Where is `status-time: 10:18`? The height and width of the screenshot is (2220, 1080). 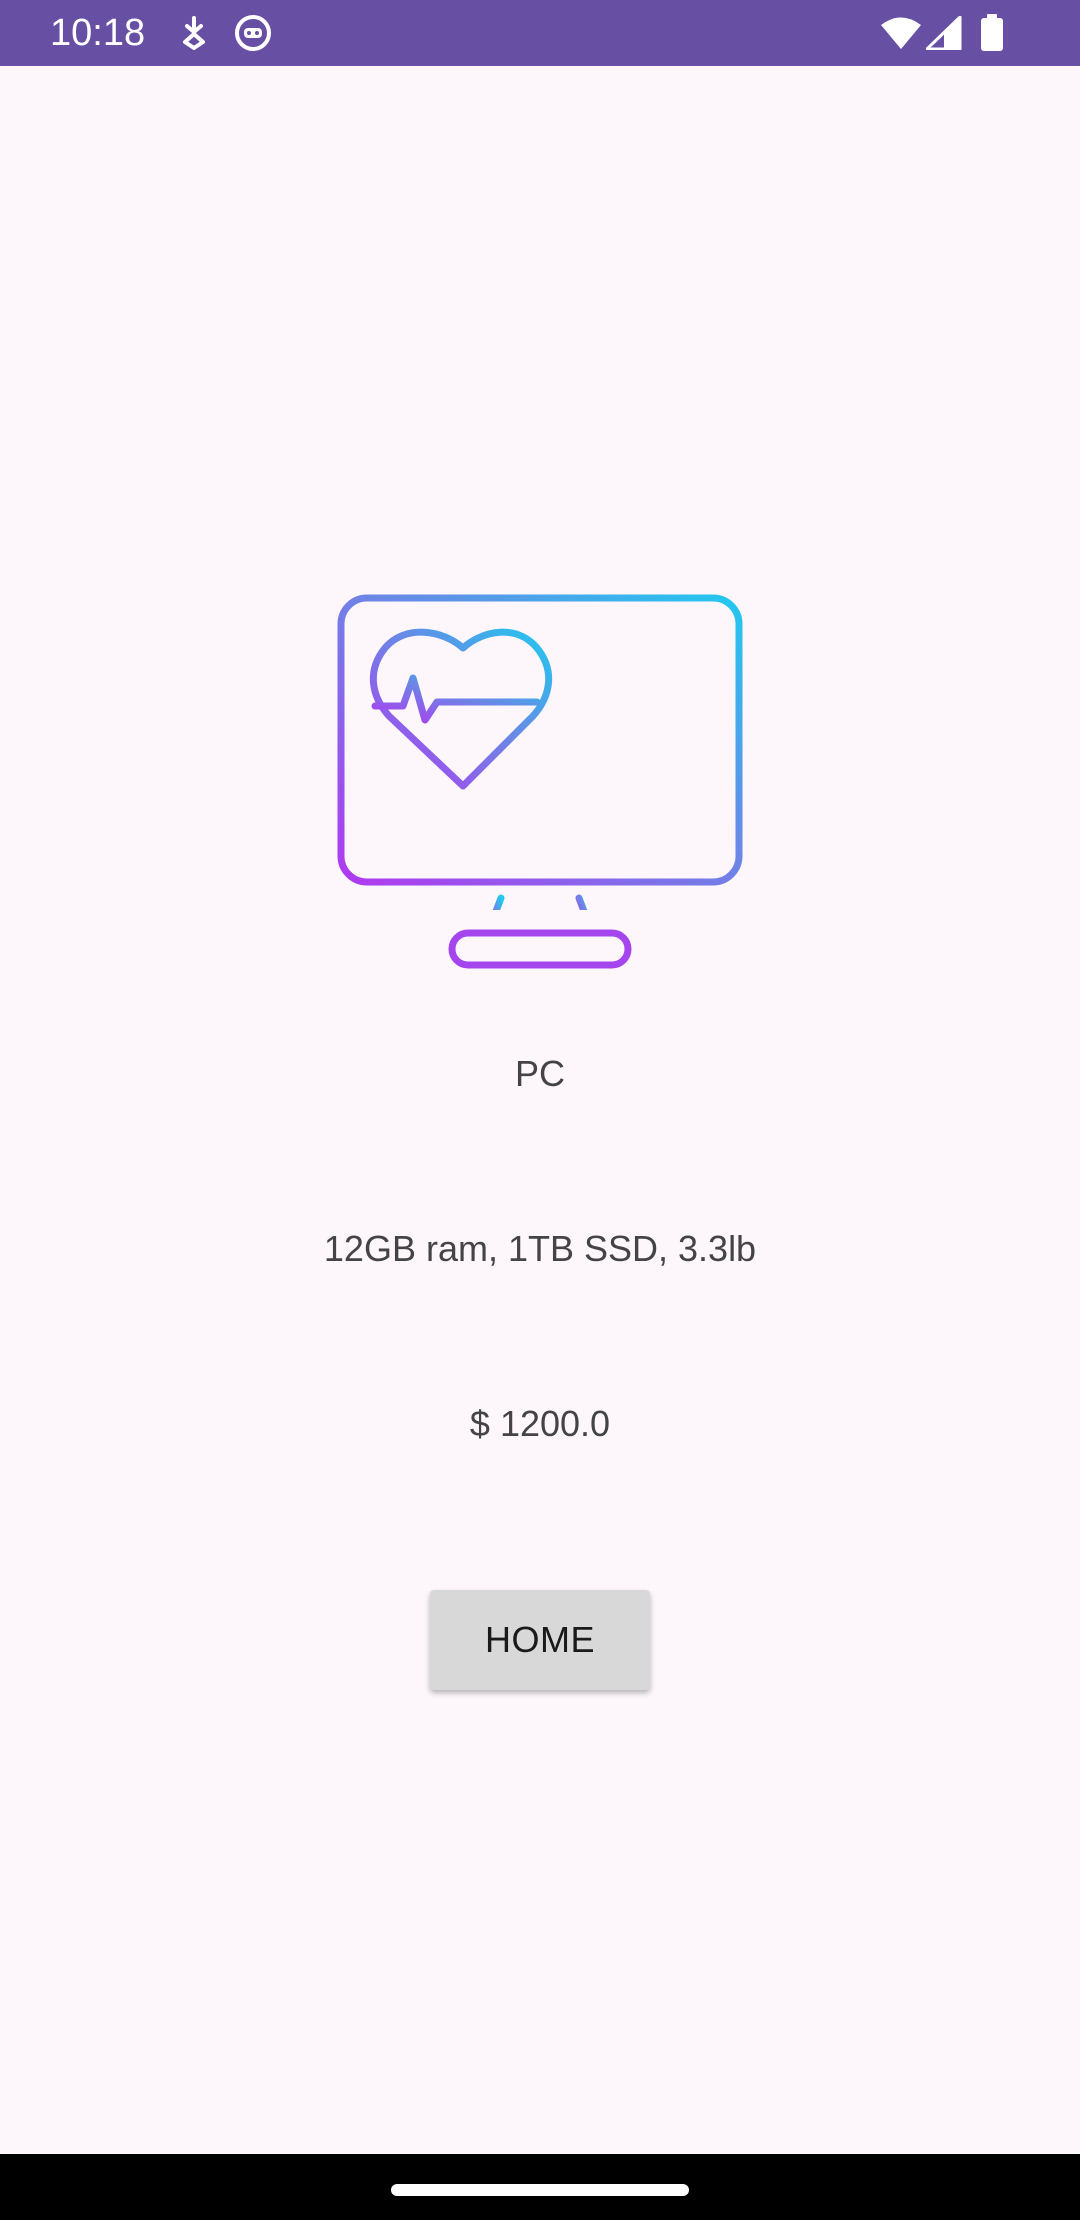 status-time: 10:18 is located at coordinates (98, 33).